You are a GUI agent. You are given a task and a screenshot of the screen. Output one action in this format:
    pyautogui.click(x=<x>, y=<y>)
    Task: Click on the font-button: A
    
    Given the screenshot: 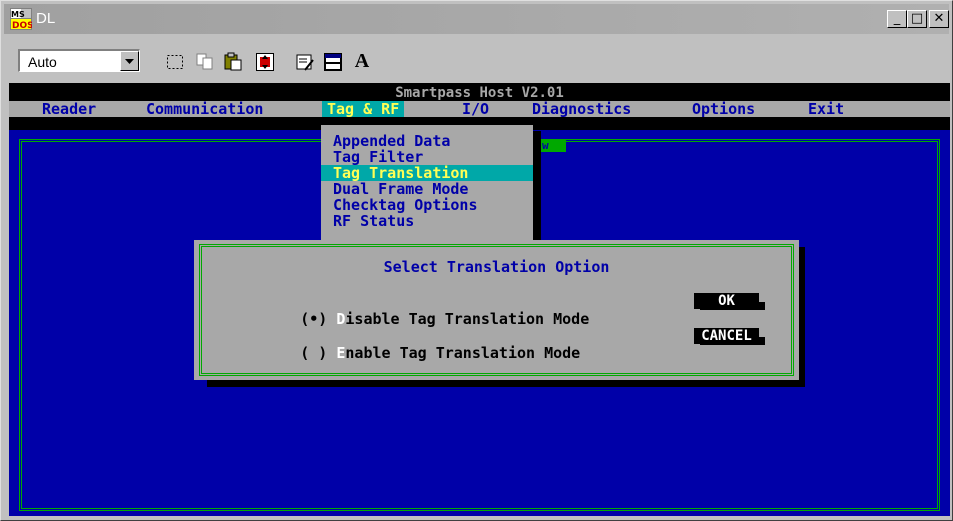 What is the action you would take?
    pyautogui.click(x=362, y=61)
    